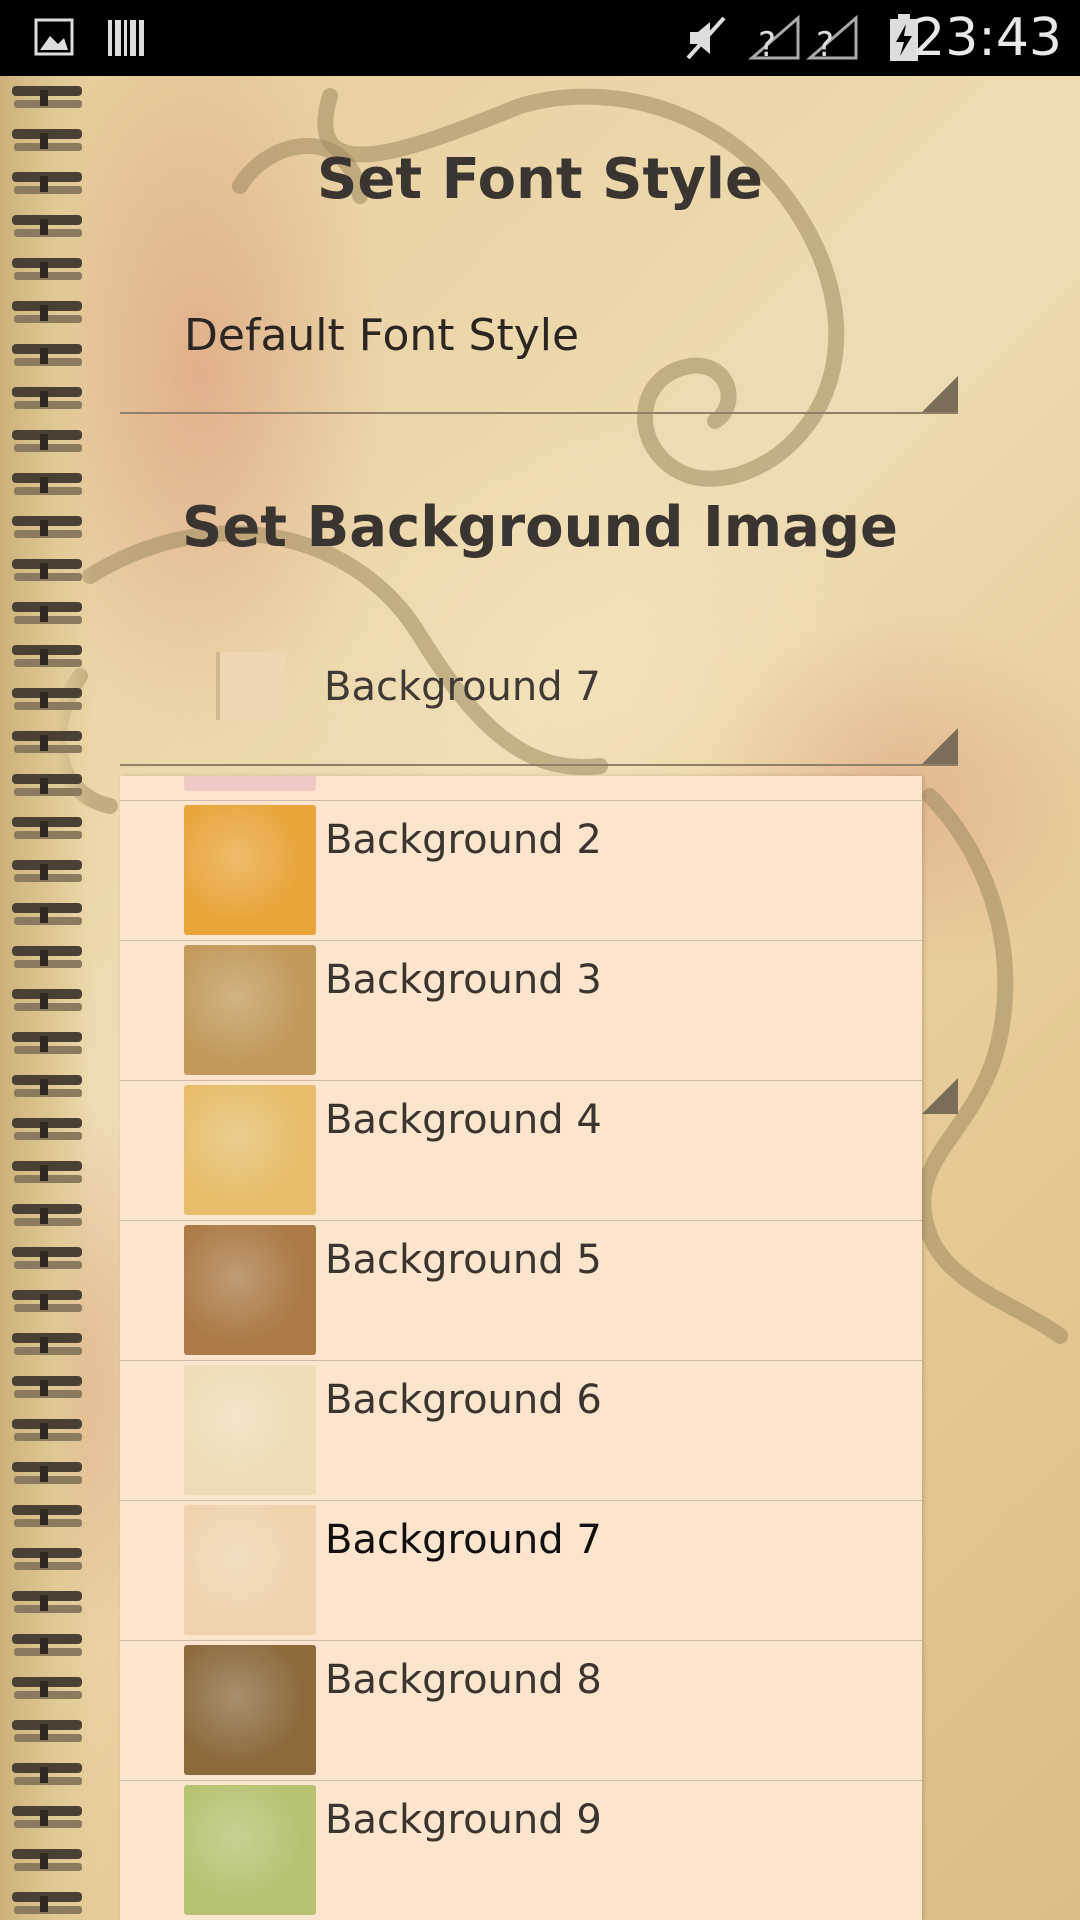 The image size is (1080, 1920). Describe the element at coordinates (540, 527) in the screenshot. I see `background-image-heading: Set Background Image` at that location.